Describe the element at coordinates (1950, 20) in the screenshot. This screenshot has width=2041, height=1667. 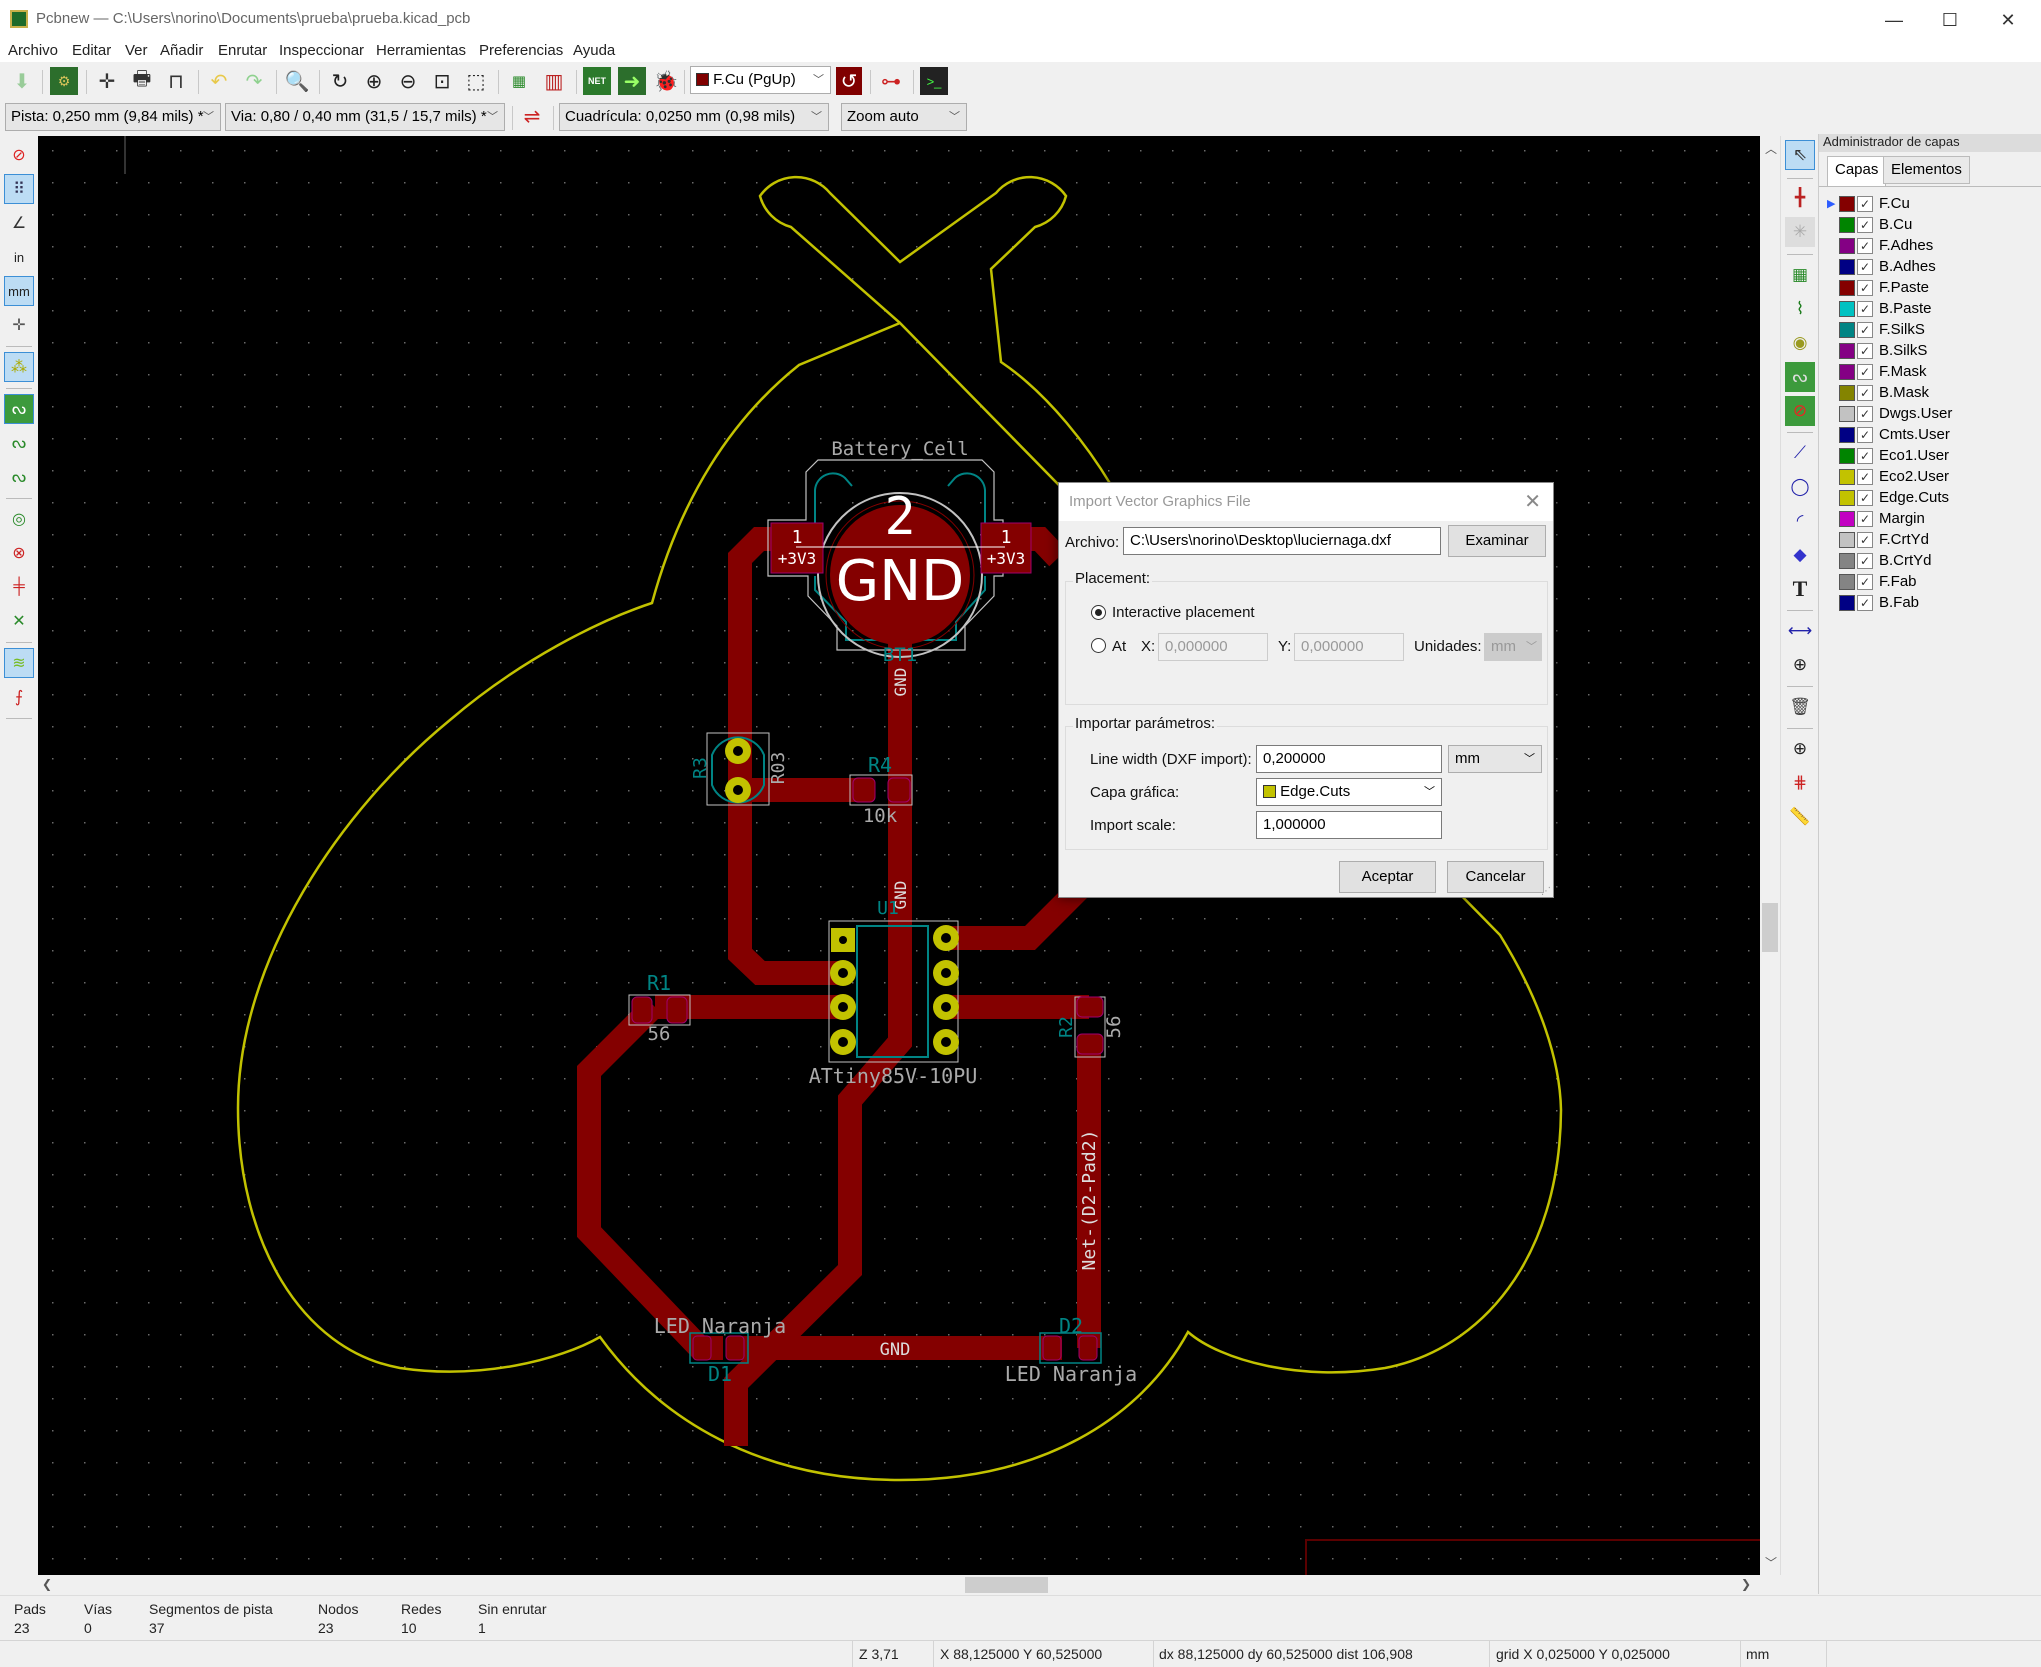
I see `maximize-button: ☐` at that location.